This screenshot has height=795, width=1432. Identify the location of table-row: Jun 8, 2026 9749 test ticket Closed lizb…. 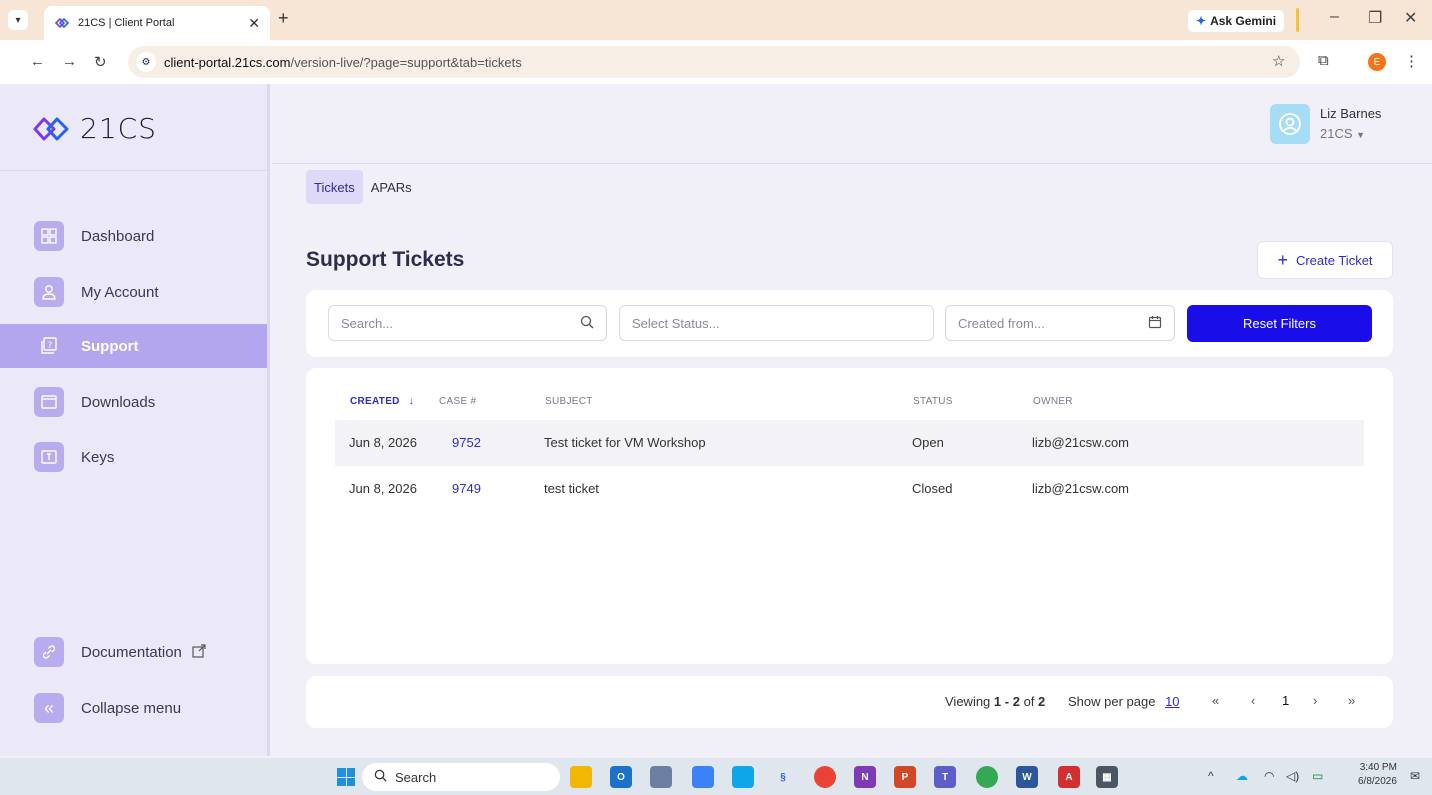
(849, 489).